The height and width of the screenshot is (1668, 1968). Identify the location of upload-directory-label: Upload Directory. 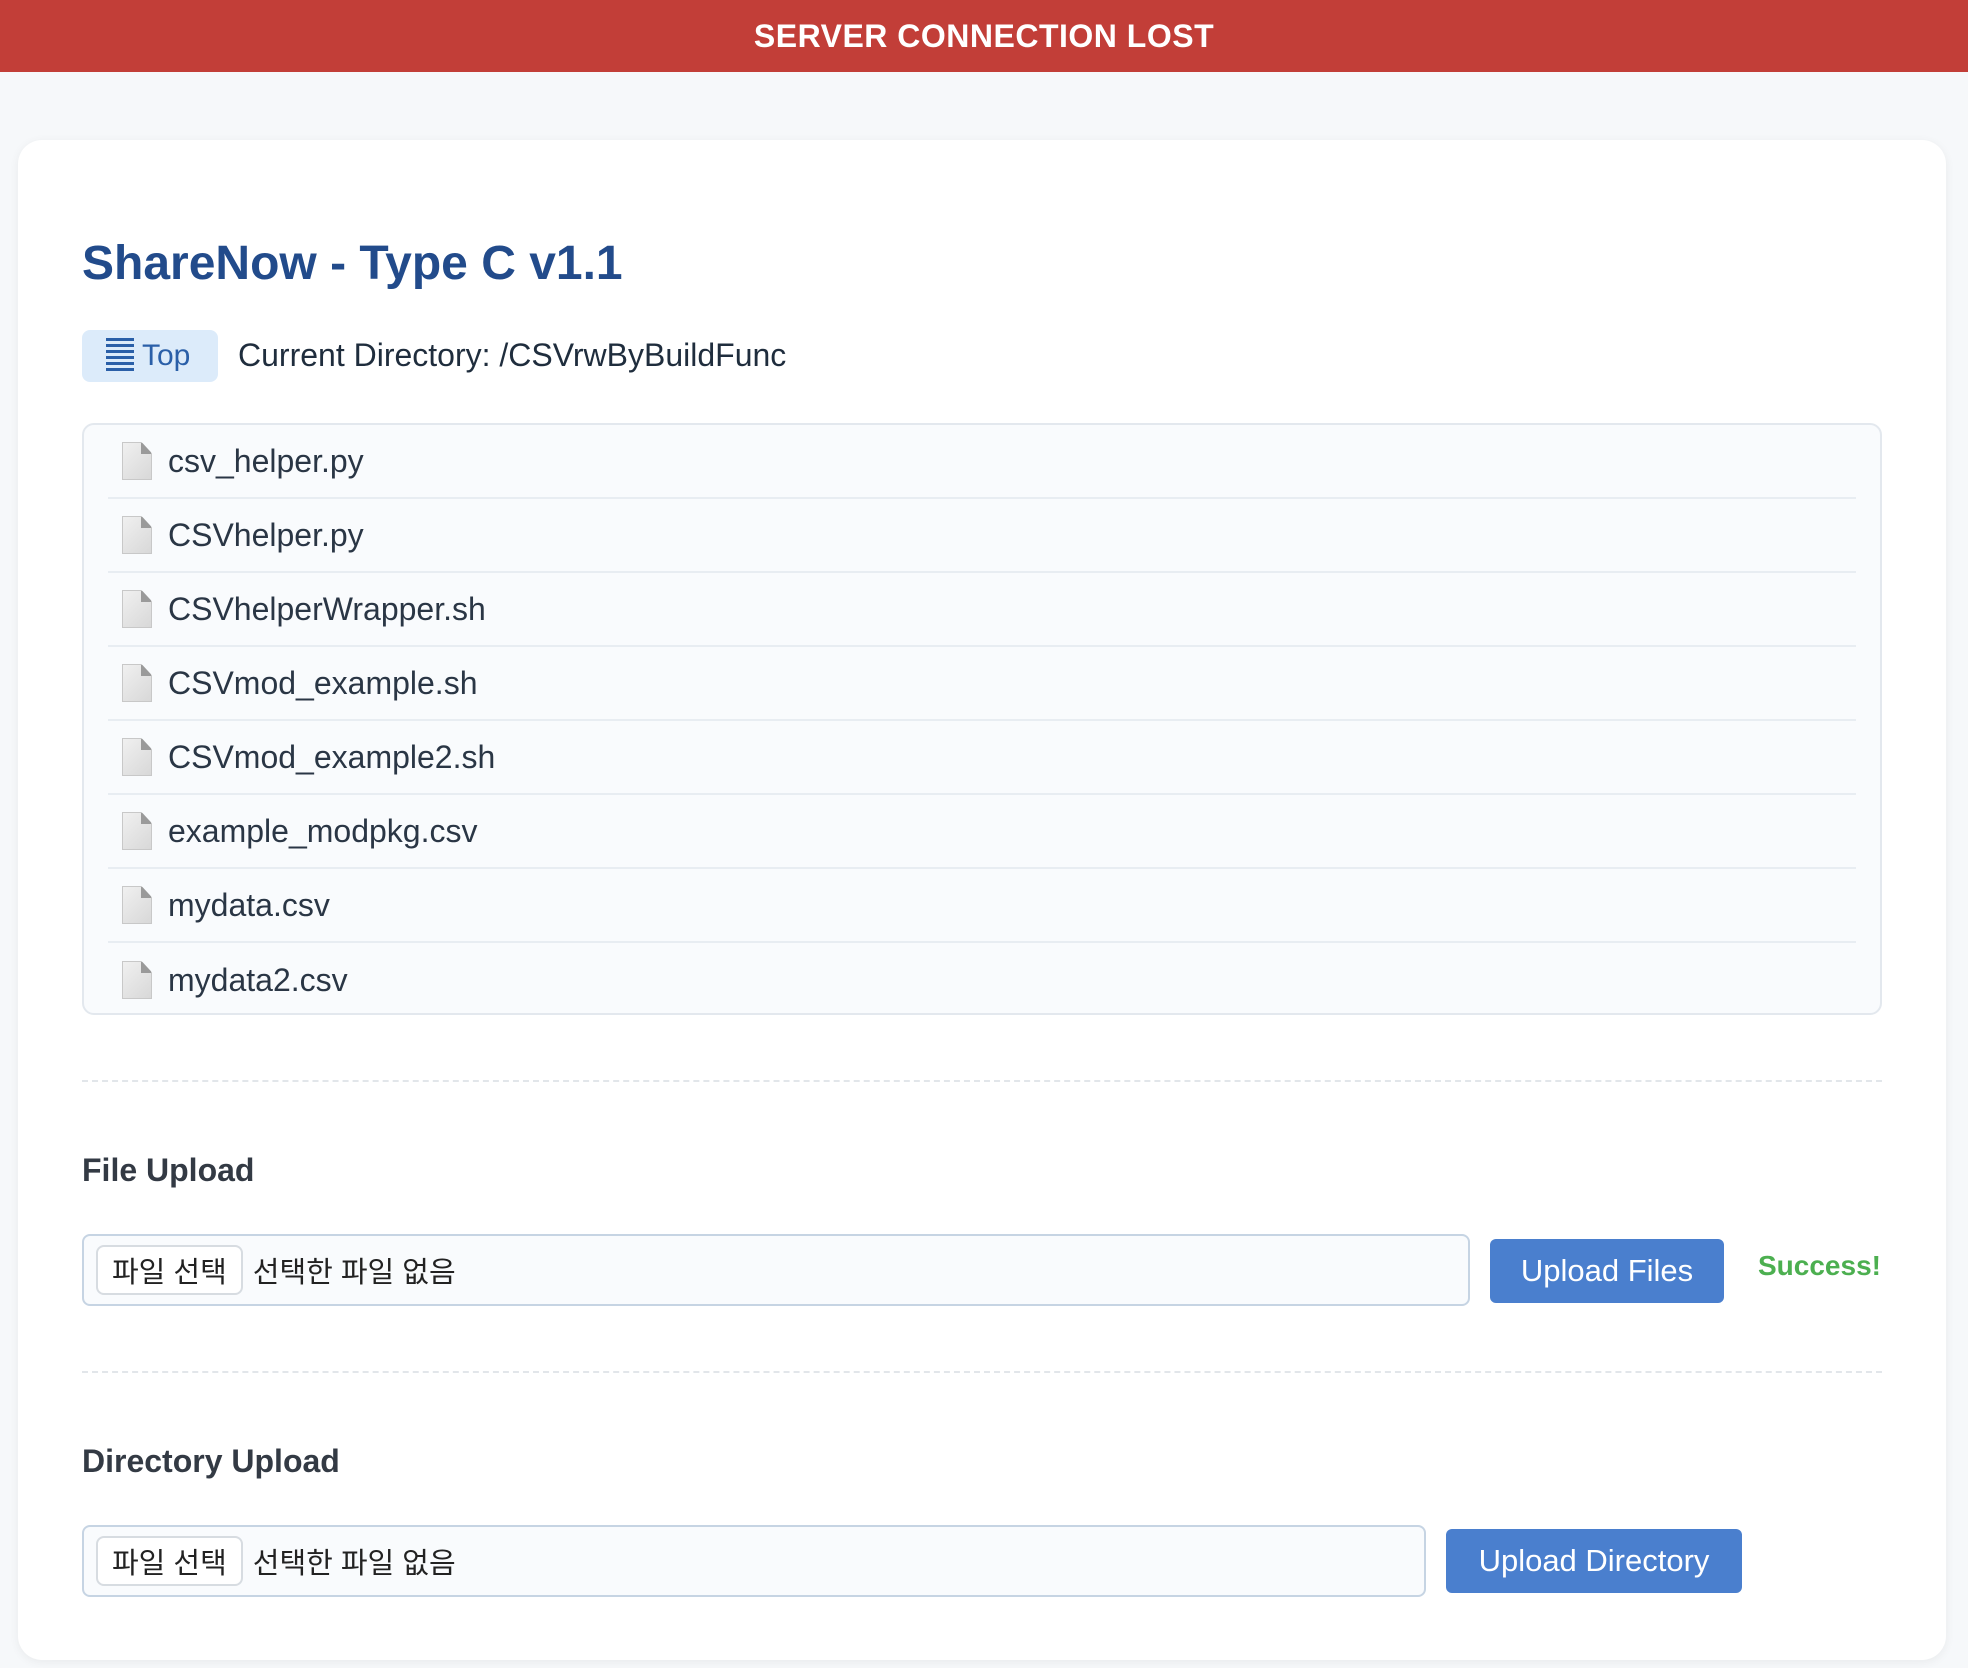
(1594, 1560).